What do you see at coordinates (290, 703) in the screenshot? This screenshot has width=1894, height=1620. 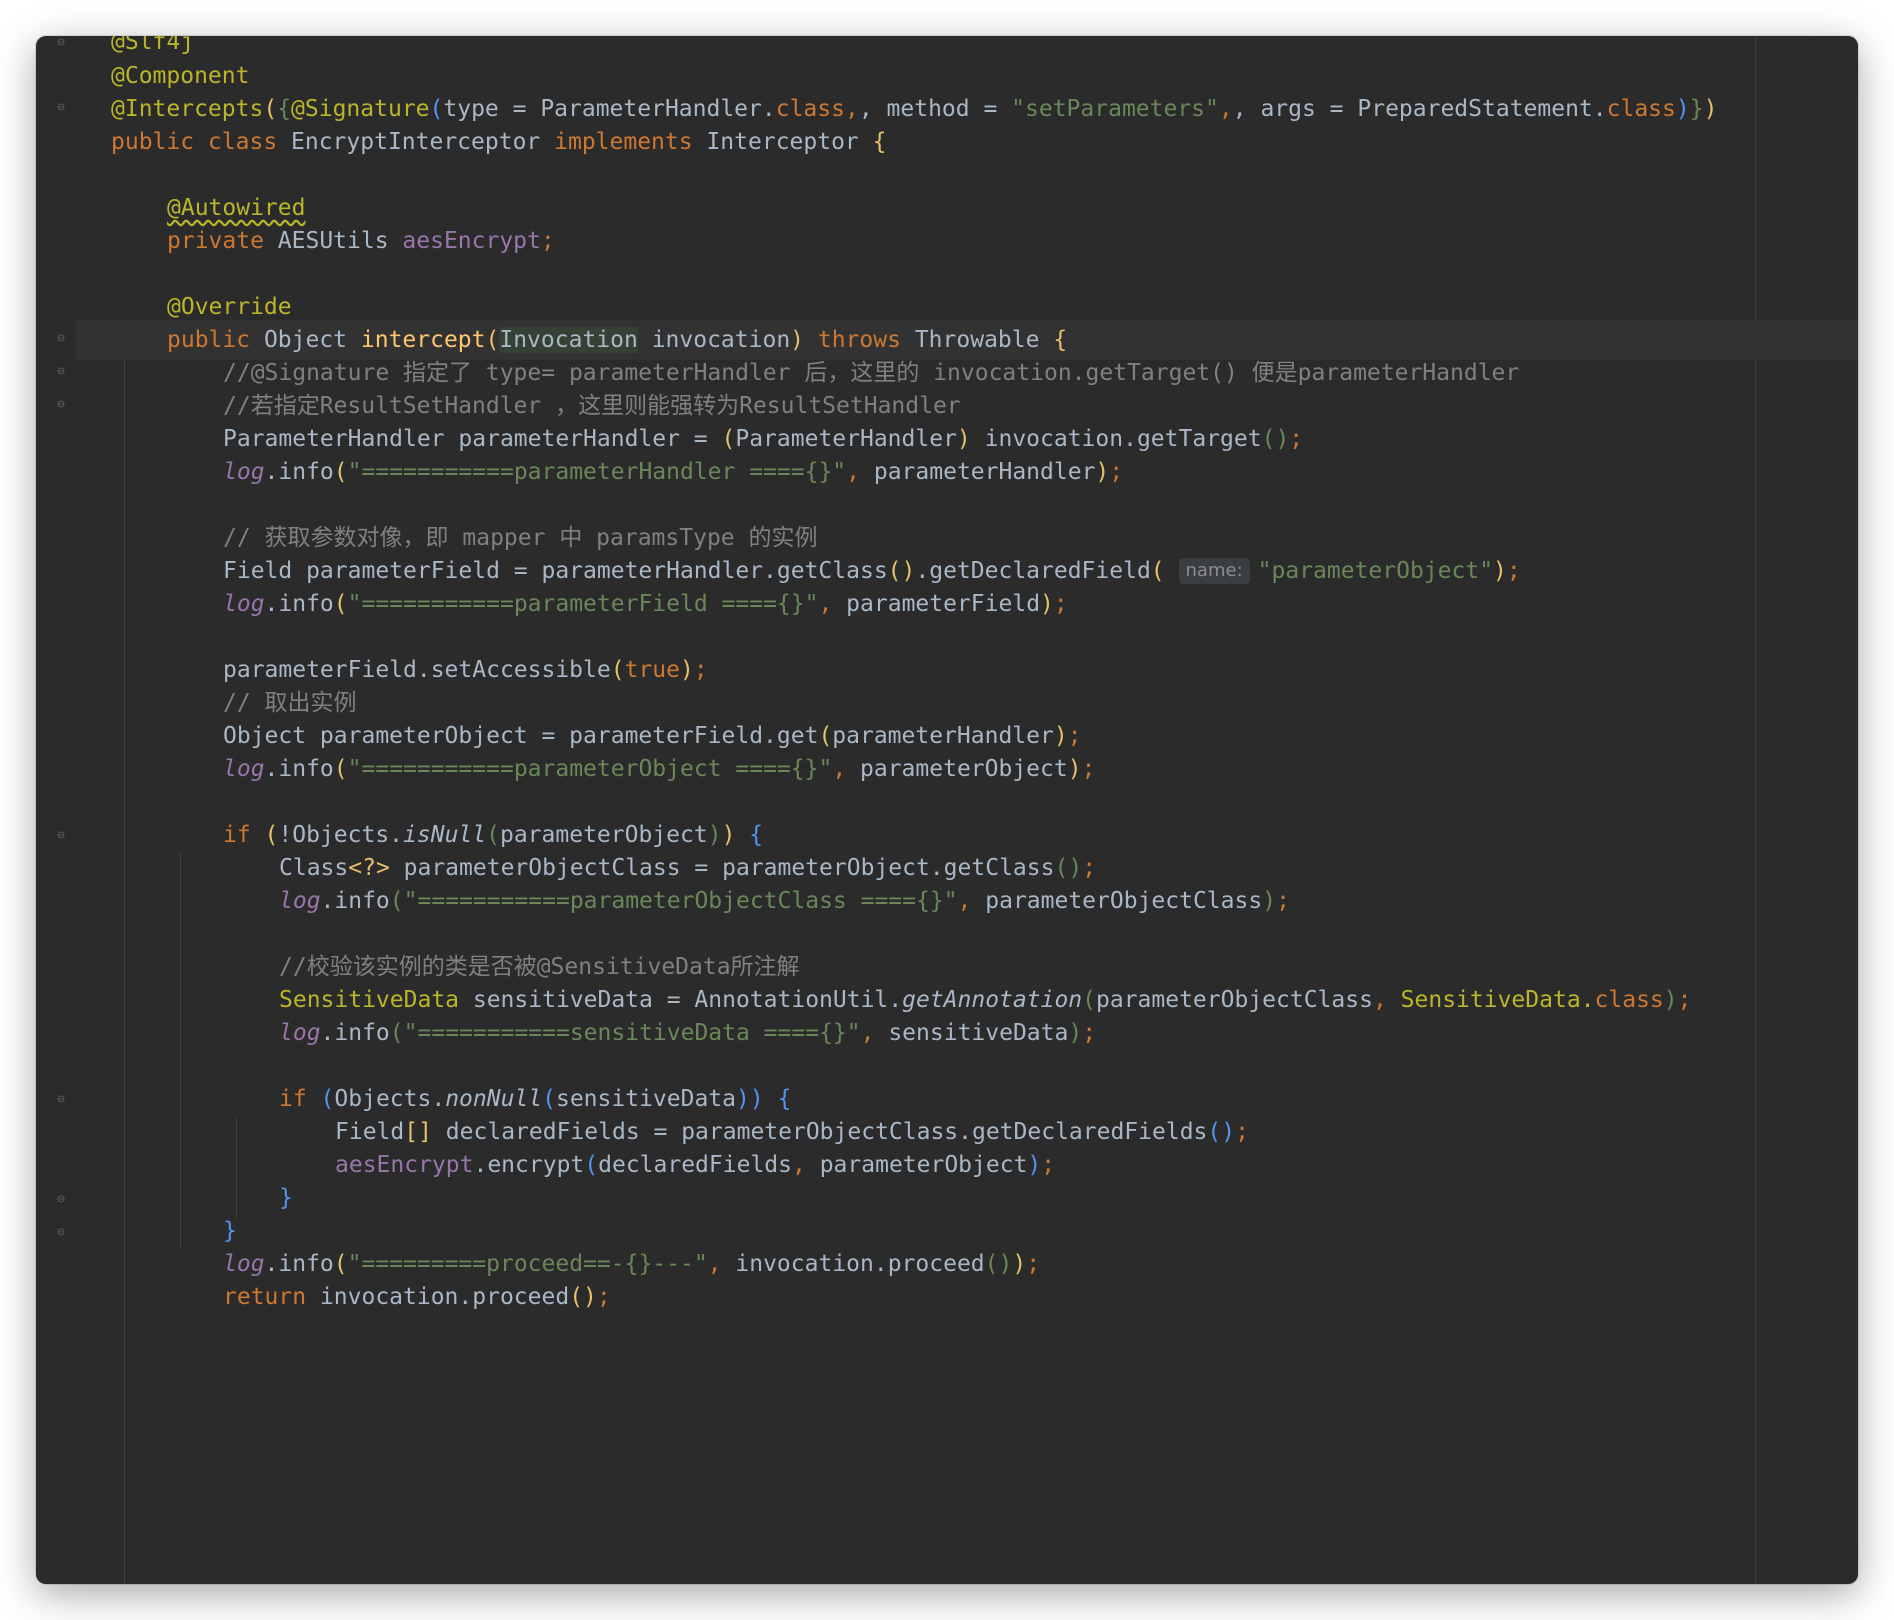 I see `comment-token: // 取出实例` at bounding box center [290, 703].